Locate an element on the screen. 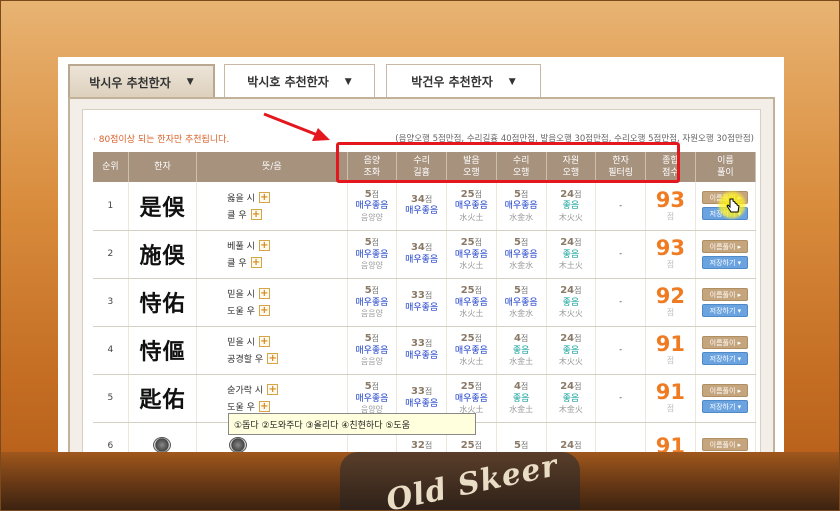 The height and width of the screenshot is (511, 840). meaning-text: 베풀 시 is located at coordinates (241, 247).